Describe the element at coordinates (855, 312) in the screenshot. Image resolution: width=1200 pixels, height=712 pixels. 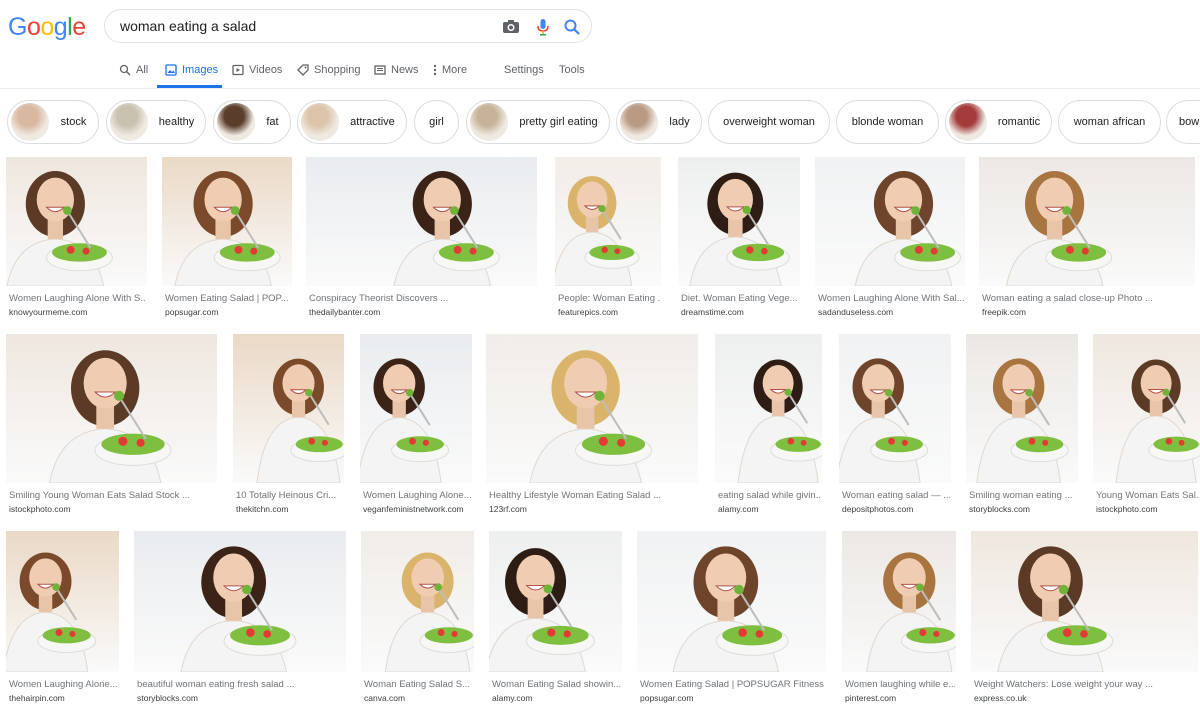
I see `result-source: sadanduseless.com` at that location.